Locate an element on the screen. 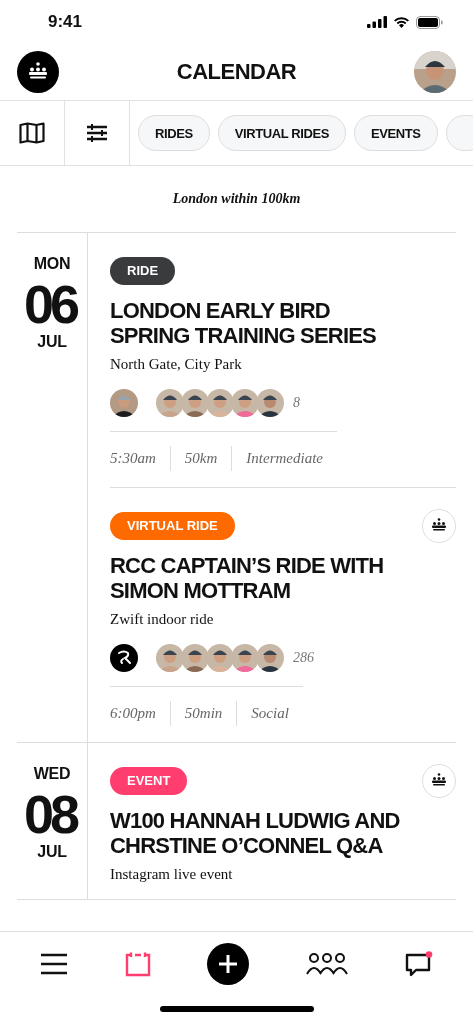  event-type-tag: RIDE is located at coordinates (143, 271).